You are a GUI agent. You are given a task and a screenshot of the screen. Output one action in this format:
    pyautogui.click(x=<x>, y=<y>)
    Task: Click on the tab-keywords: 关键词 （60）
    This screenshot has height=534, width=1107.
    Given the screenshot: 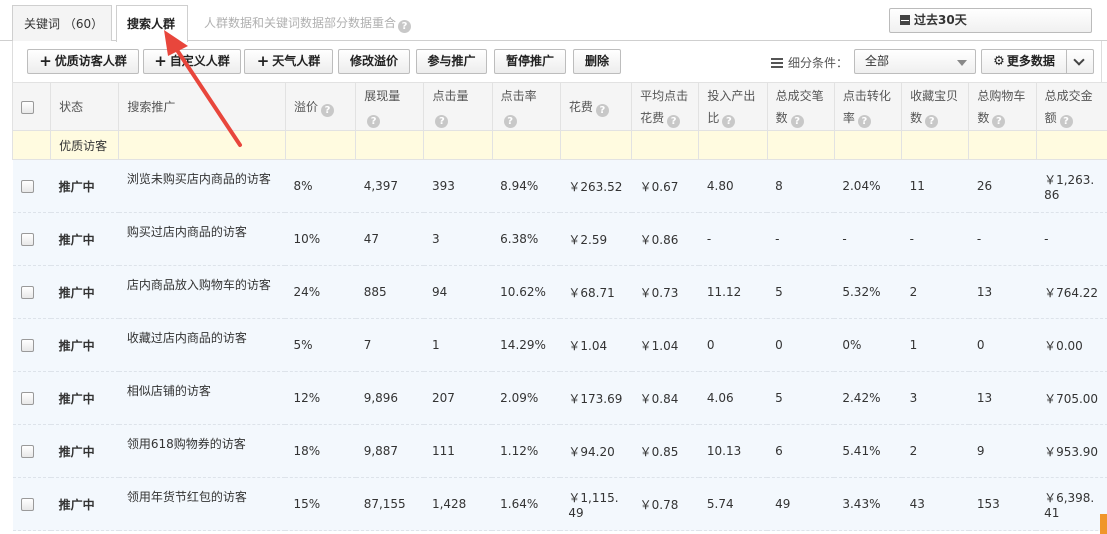 What is the action you would take?
    pyautogui.click(x=62, y=23)
    